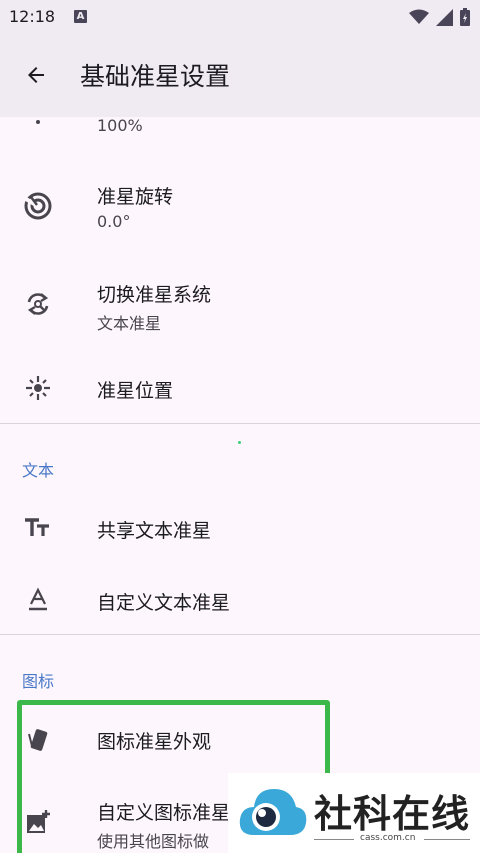  What do you see at coordinates (240, 136) in the screenshot?
I see `list-item-partial: 100%` at bounding box center [240, 136].